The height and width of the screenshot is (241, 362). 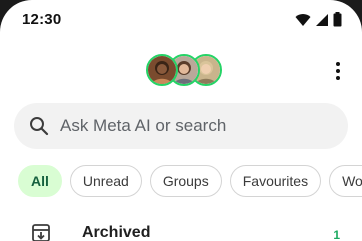 I want to click on filter-chip-favourites: Favourites, so click(x=275, y=181).